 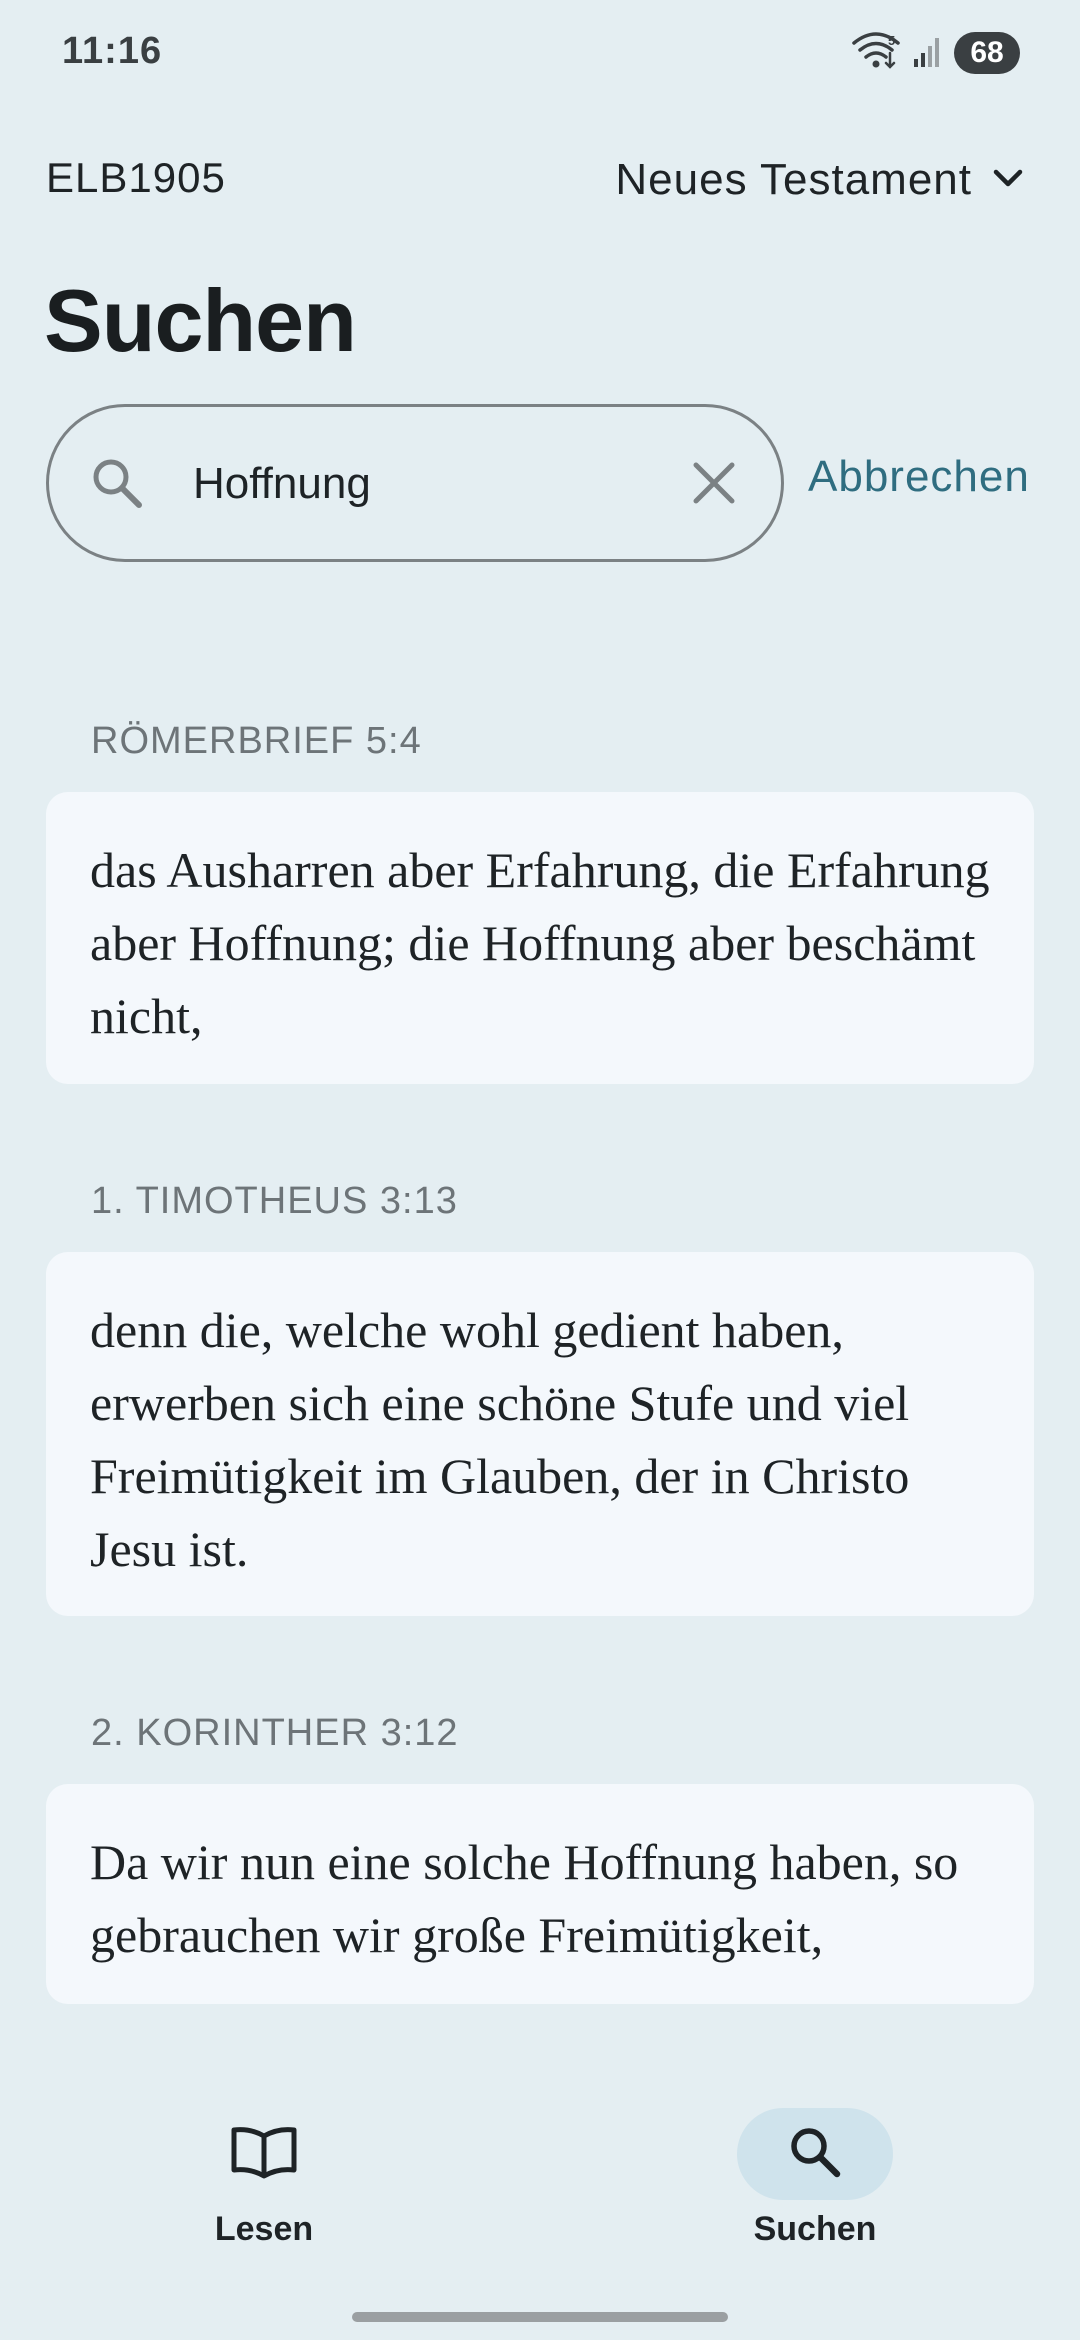 What do you see at coordinates (987, 53) in the screenshot?
I see `battery-indicator: 68` at bounding box center [987, 53].